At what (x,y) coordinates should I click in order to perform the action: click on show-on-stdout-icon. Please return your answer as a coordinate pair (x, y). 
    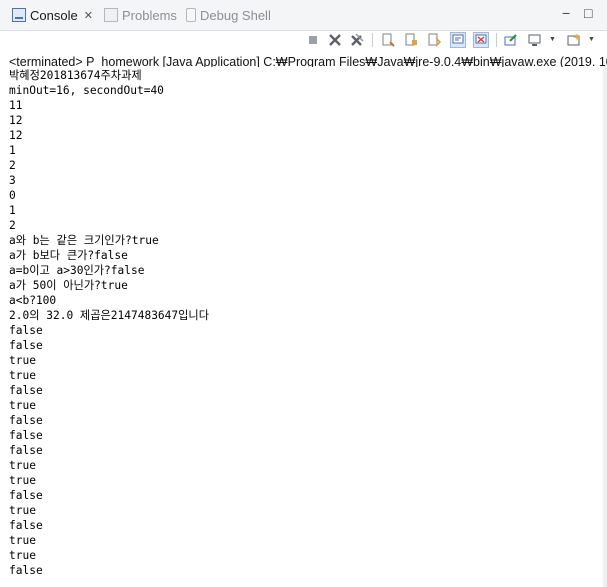
    Looking at the image, I should click on (458, 40).